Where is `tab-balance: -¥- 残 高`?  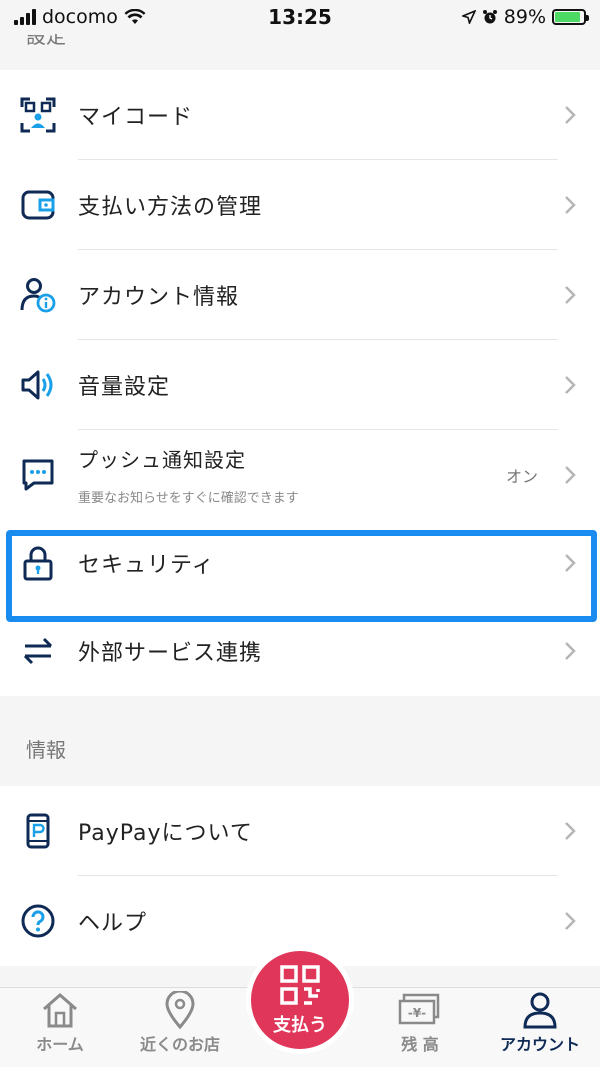
tab-balance: -¥- 残 高 is located at coordinates (420, 1027).